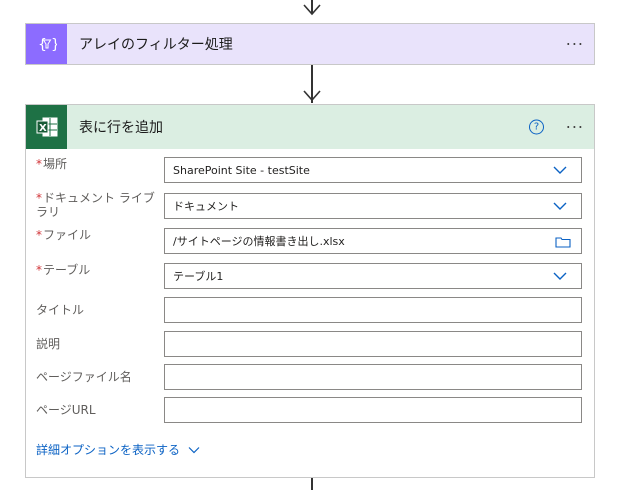 The height and width of the screenshot is (490, 620). I want to click on help-icon: ?, so click(536, 127).